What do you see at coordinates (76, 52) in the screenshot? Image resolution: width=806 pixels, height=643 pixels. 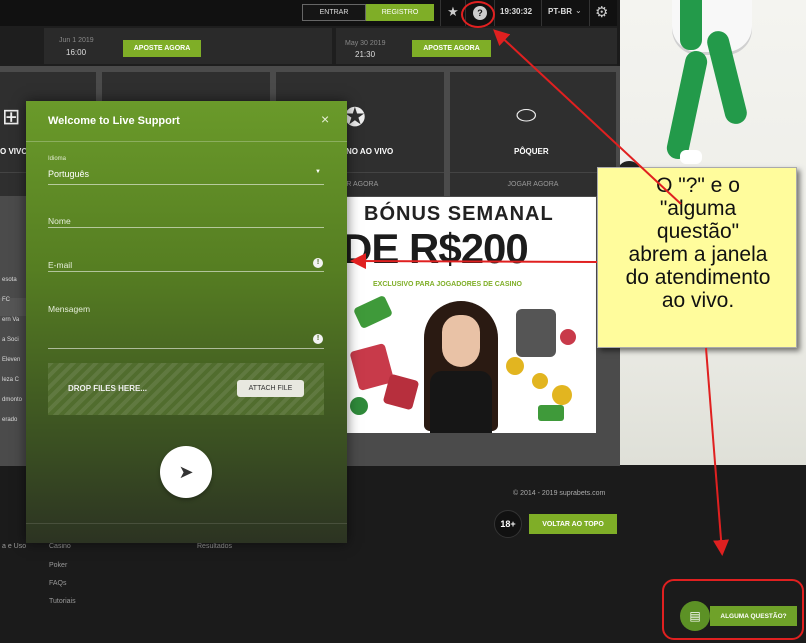 I see `match-time: 16:00` at bounding box center [76, 52].